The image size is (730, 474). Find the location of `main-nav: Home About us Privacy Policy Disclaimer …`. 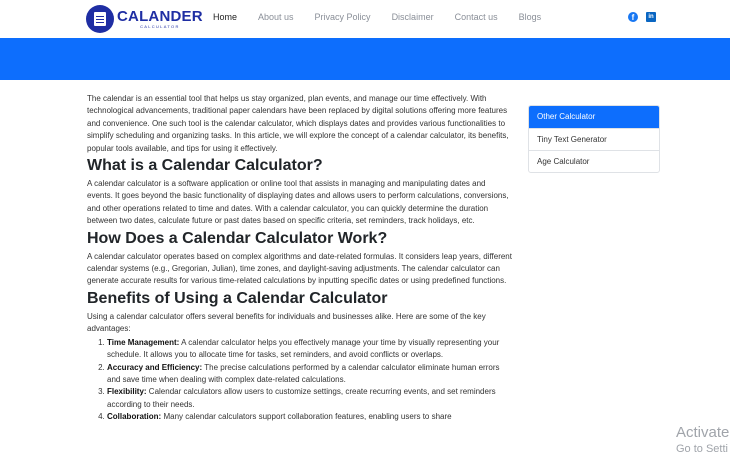

main-nav: Home About us Privacy Policy Disclaimer … is located at coordinates (387, 17).